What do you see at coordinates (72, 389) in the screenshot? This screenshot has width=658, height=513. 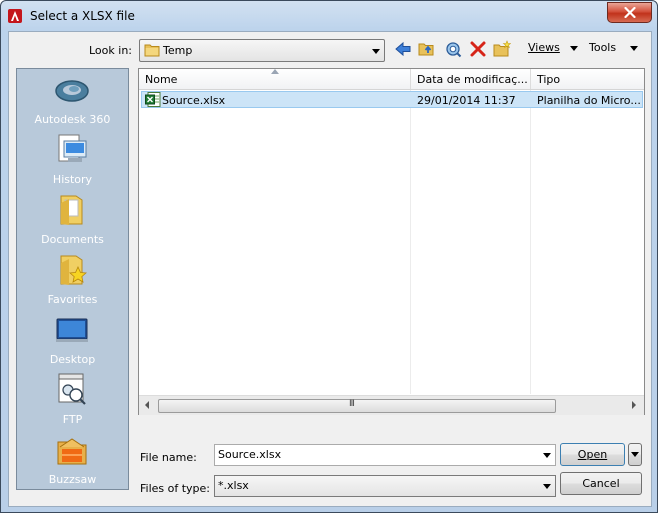 I see `ftp-icon` at bounding box center [72, 389].